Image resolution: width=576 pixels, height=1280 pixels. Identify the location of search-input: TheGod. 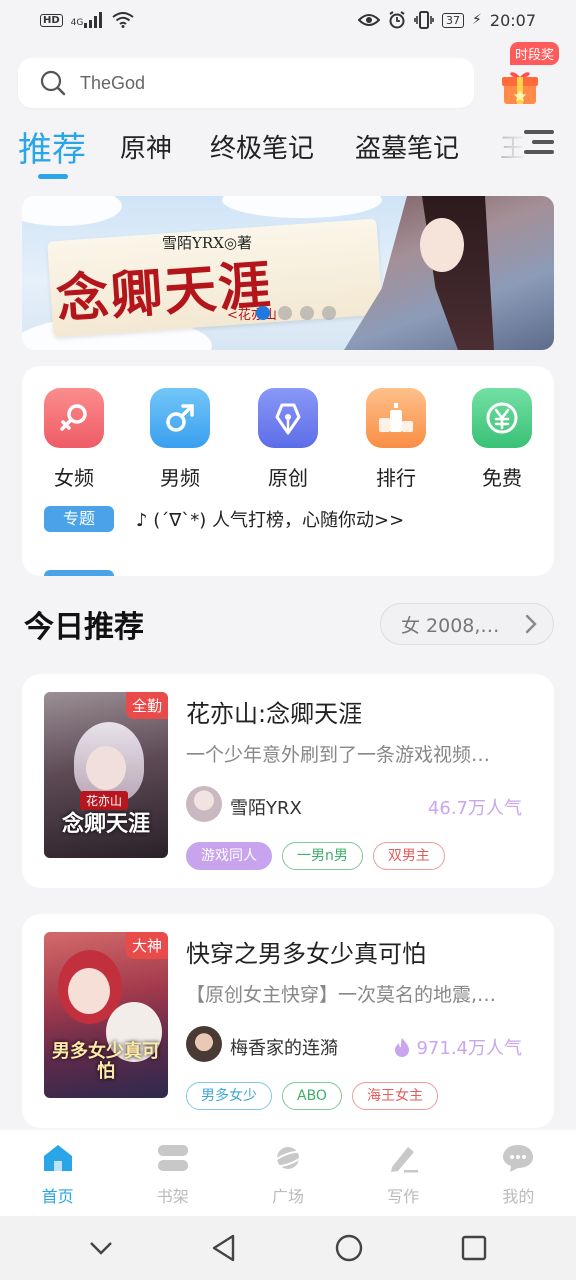
(112, 83).